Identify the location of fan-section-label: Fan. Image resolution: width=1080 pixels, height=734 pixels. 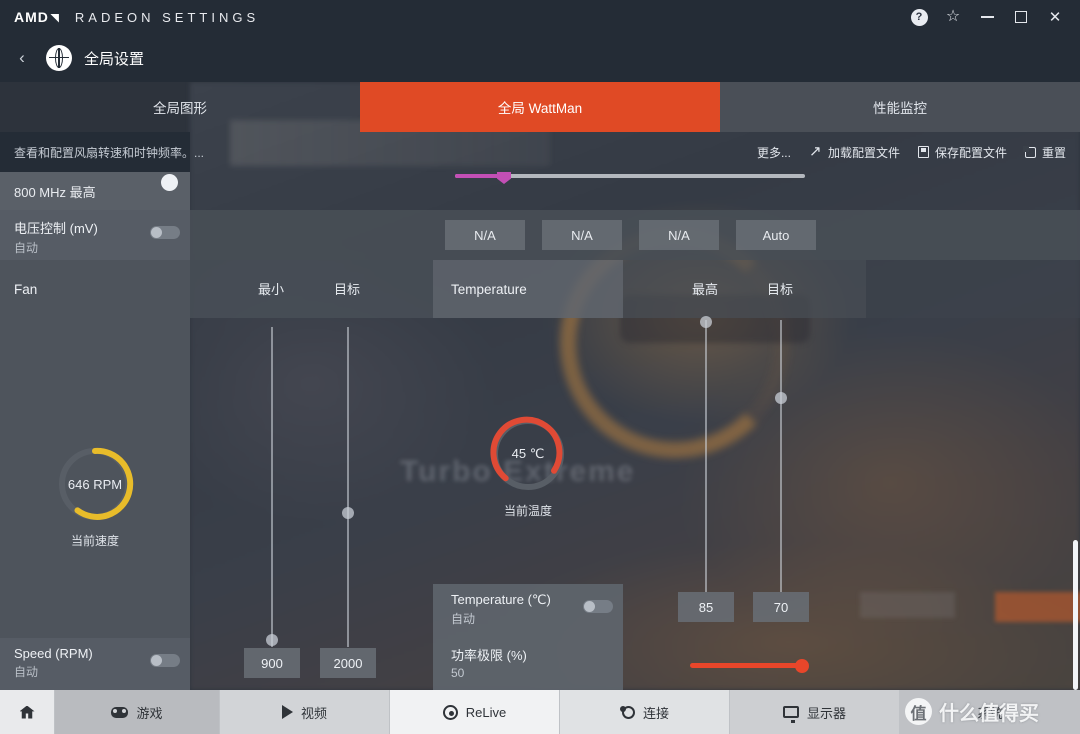
(26, 289).